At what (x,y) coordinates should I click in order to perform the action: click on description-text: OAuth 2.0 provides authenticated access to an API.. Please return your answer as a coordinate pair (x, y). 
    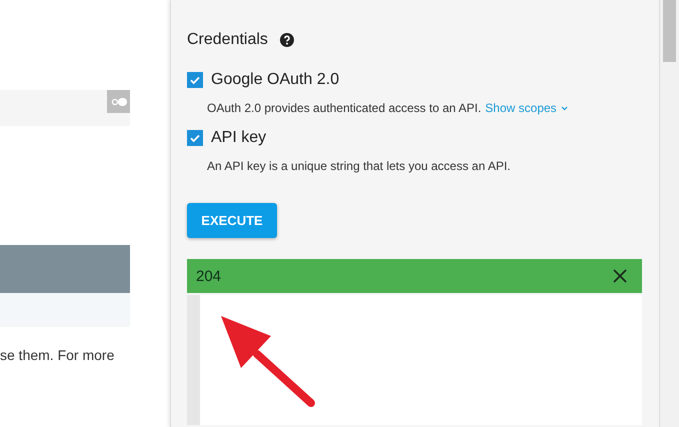
    Looking at the image, I should click on (344, 108).